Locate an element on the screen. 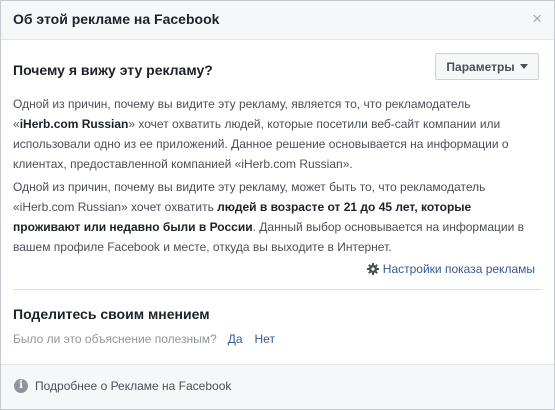  ad-preferences-label: Настройки показа рекламы is located at coordinates (458, 269).